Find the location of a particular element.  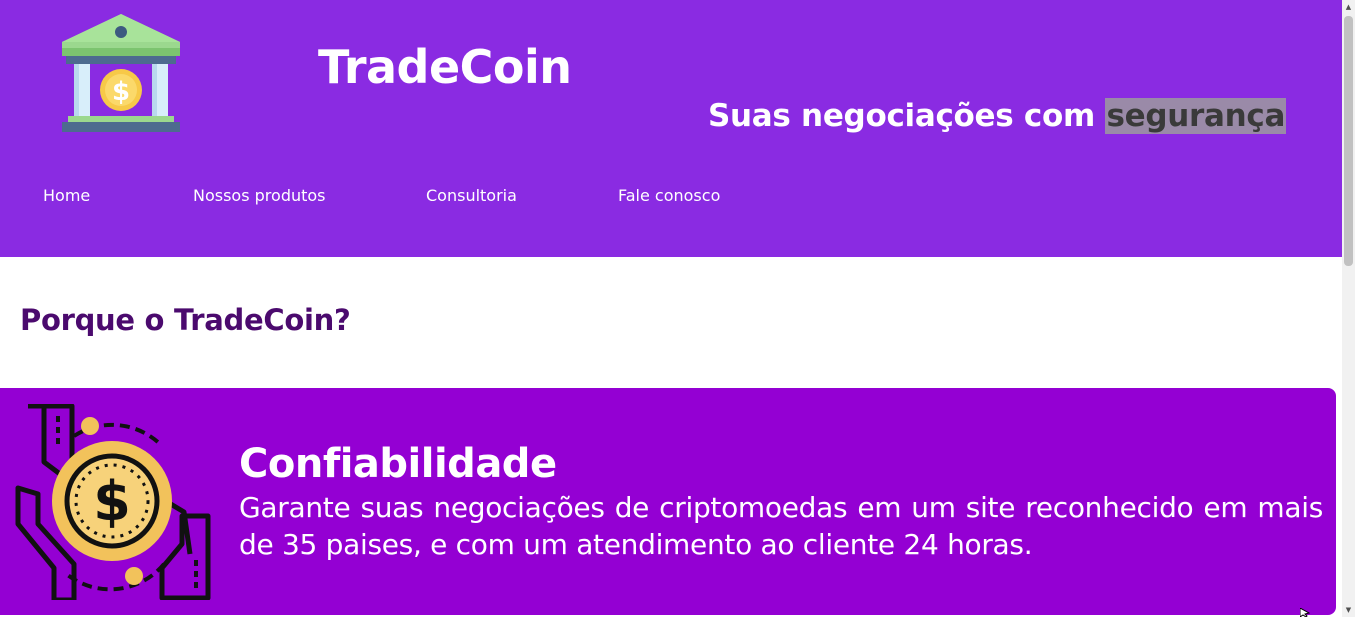

nav-item-consultoria: Consultoria is located at coordinates (471, 195).